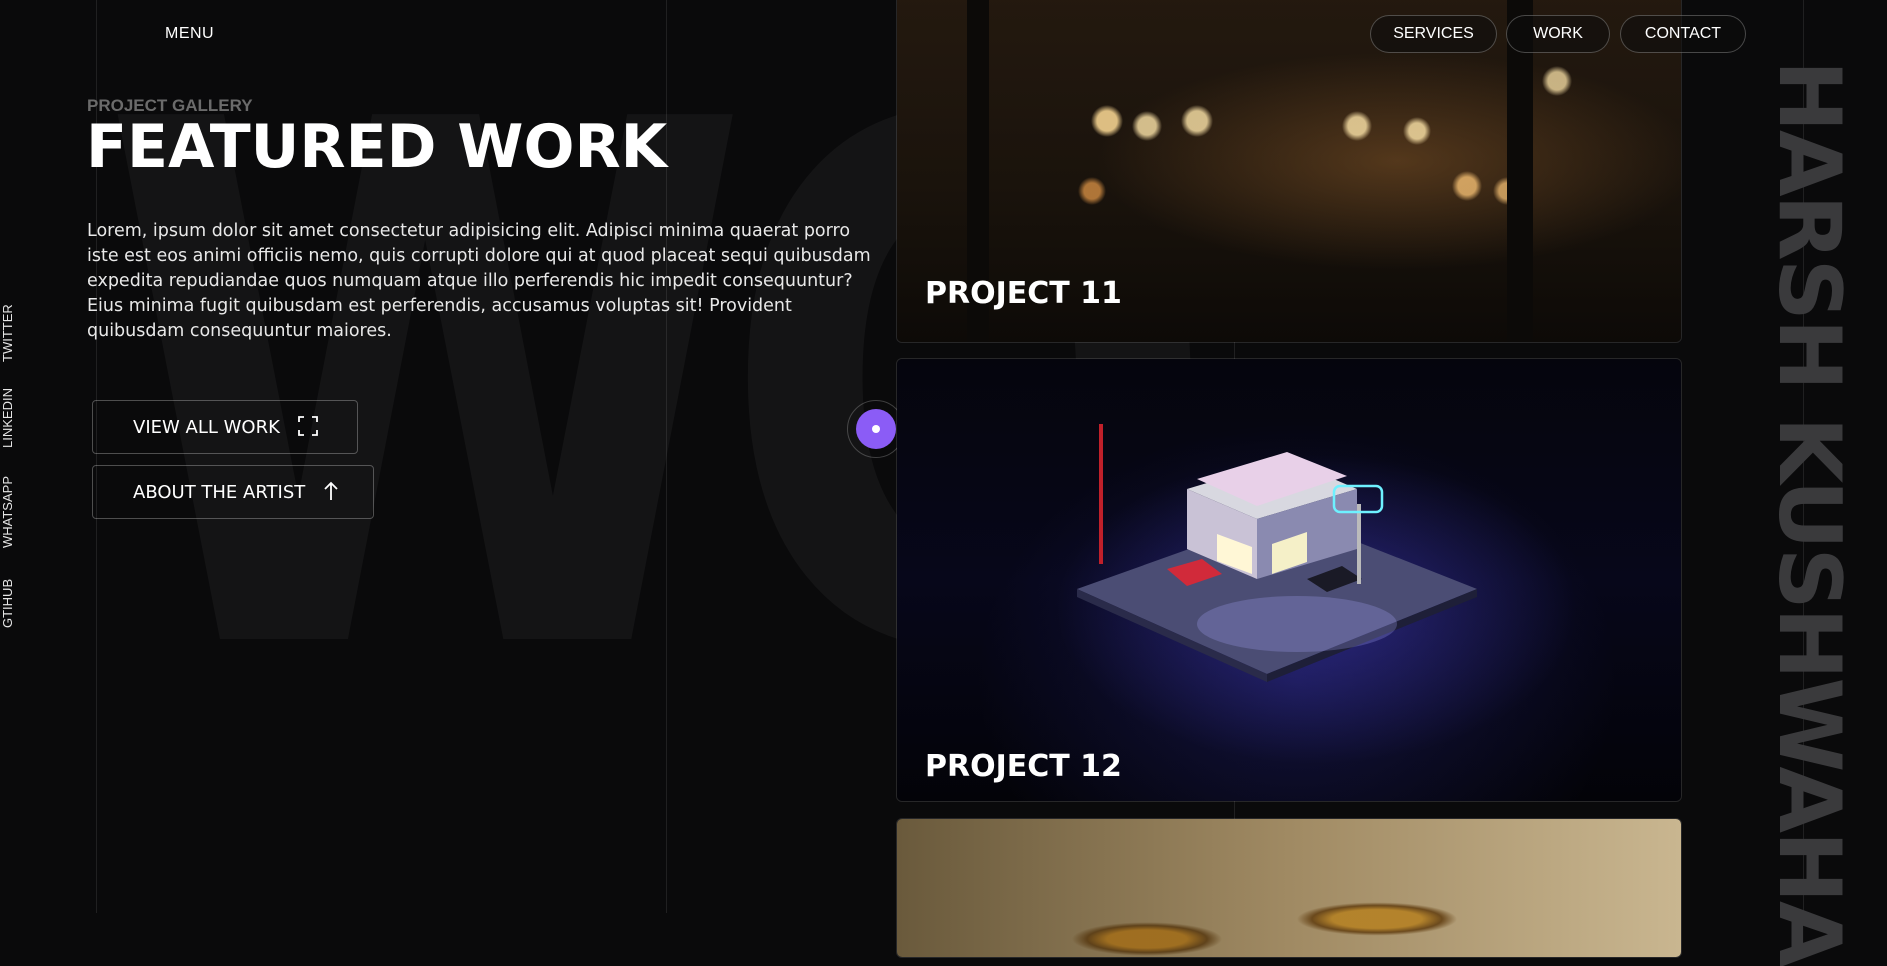 Image resolution: width=1887 pixels, height=966 pixels. I want to click on project-card, so click(1289, 888).